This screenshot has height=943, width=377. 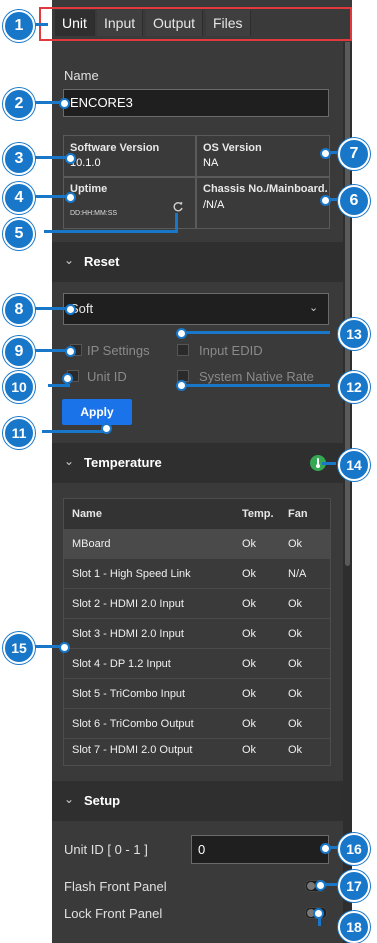 I want to click on toggle-knob, so click(x=311, y=886).